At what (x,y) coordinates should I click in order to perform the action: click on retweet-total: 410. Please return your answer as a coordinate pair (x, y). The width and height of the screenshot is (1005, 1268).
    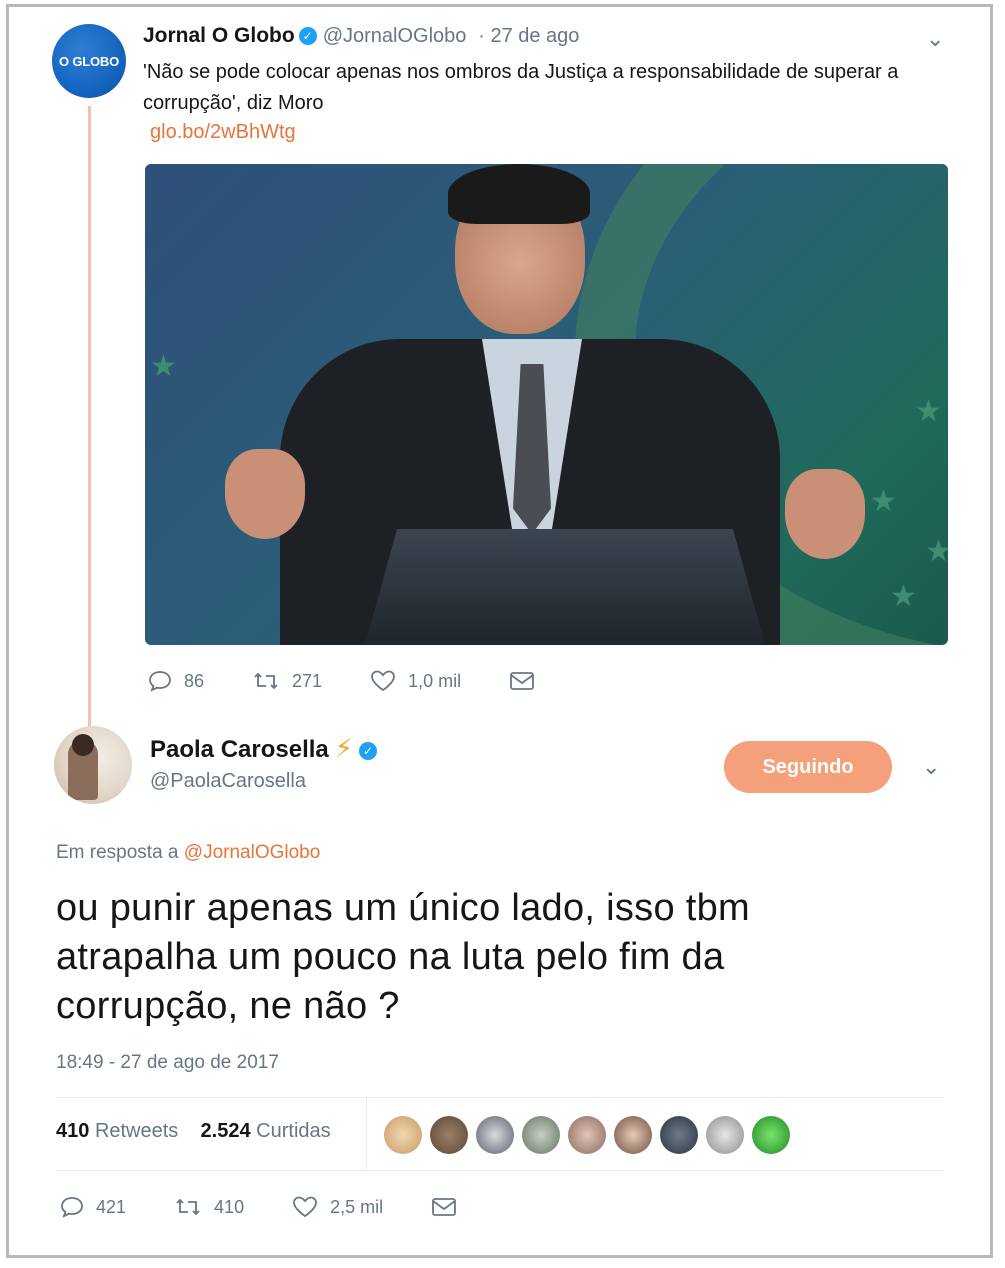
    Looking at the image, I should click on (72, 1131).